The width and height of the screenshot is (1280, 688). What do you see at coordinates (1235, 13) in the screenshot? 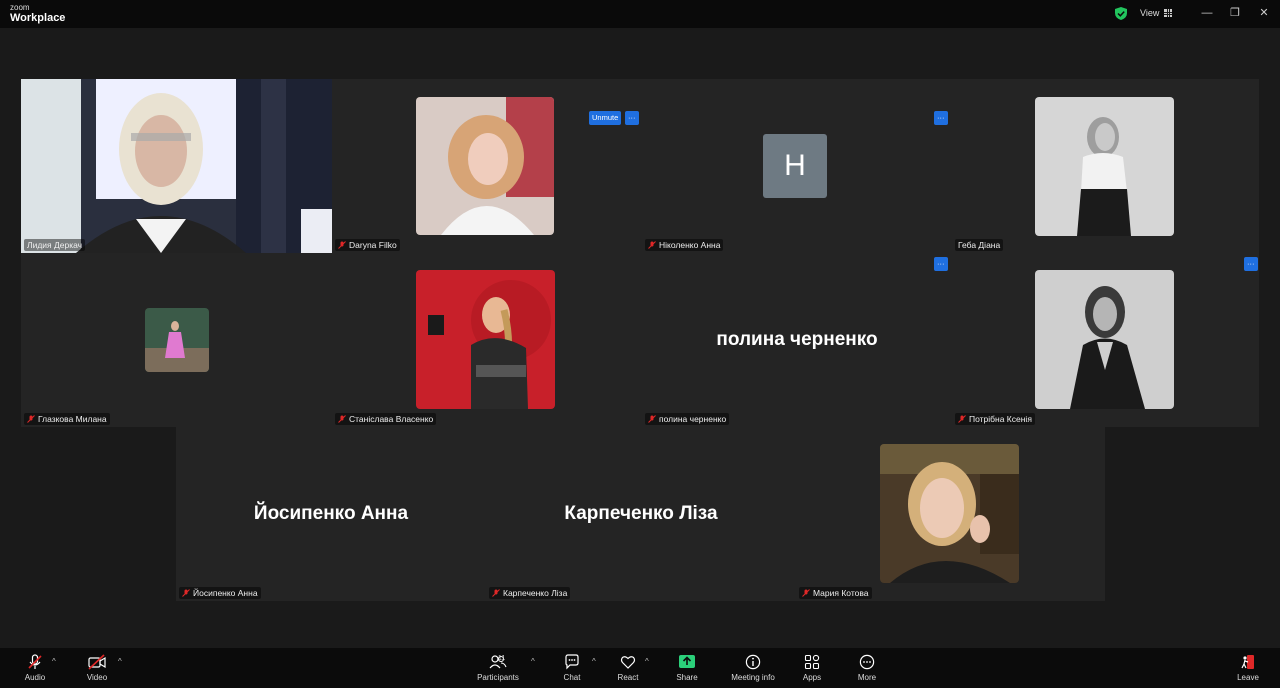
I see `restore-icon: ❐` at bounding box center [1235, 13].